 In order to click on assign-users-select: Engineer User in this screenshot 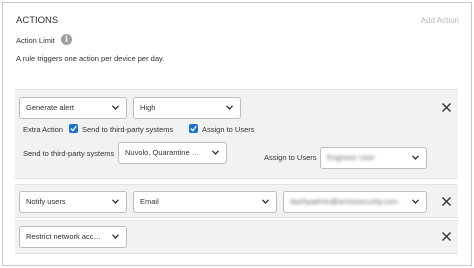, I will do `click(373, 158)`.